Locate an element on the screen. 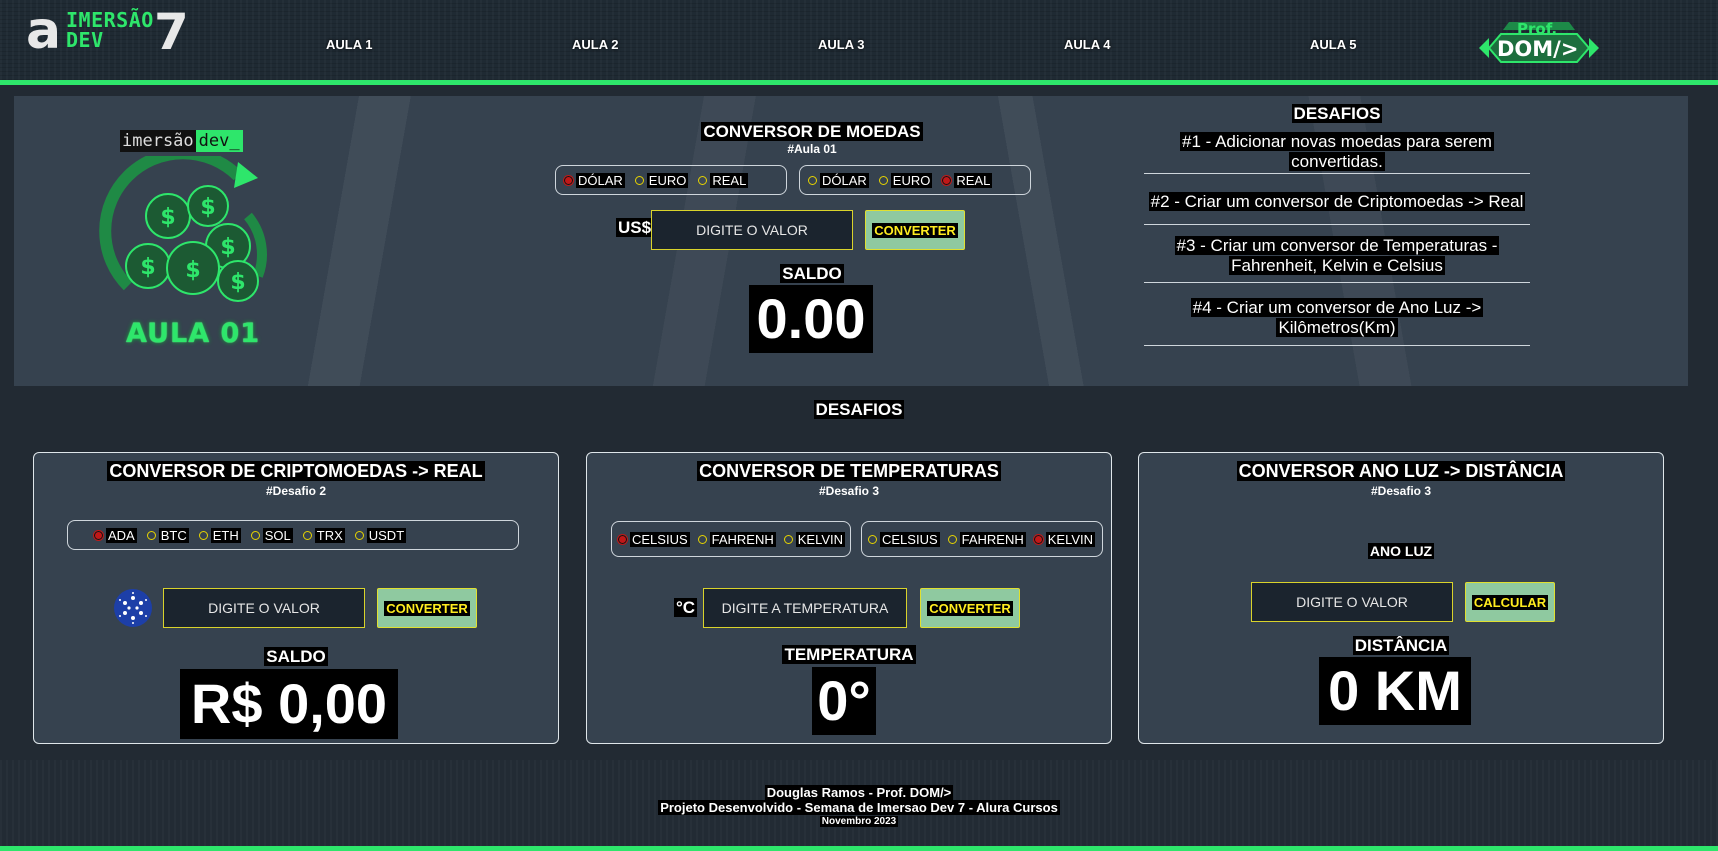  crypto-subtitle: #Desafio 2 is located at coordinates (296, 491).